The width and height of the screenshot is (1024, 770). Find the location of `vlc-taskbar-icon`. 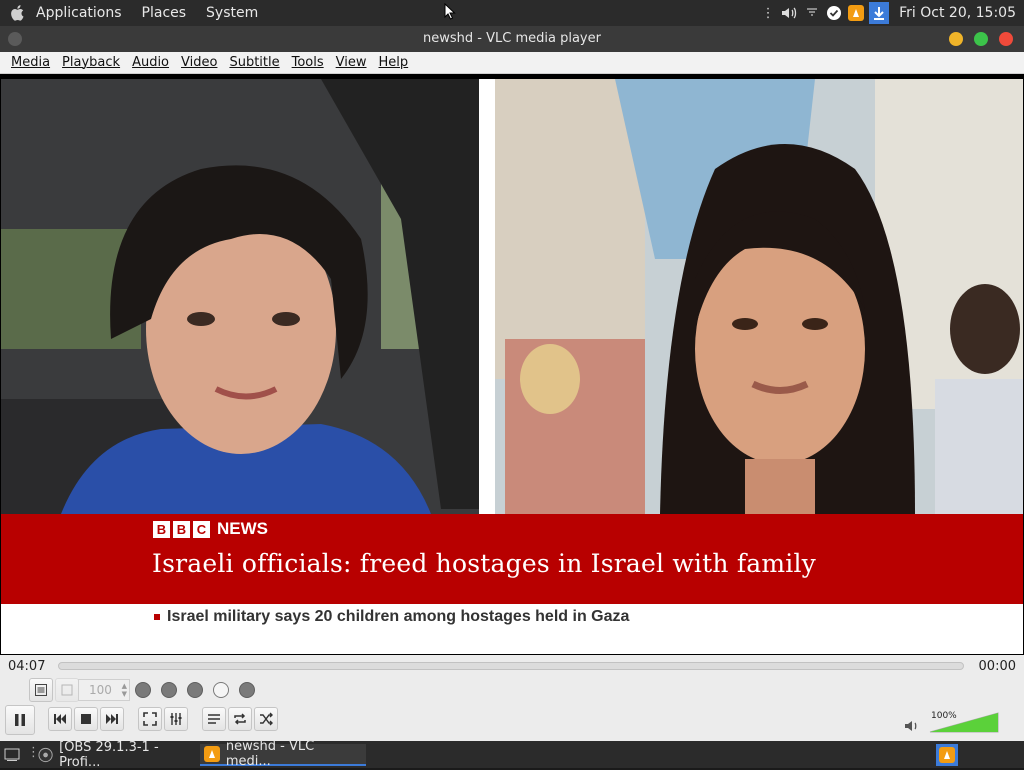

vlc-taskbar-icon is located at coordinates (947, 755).